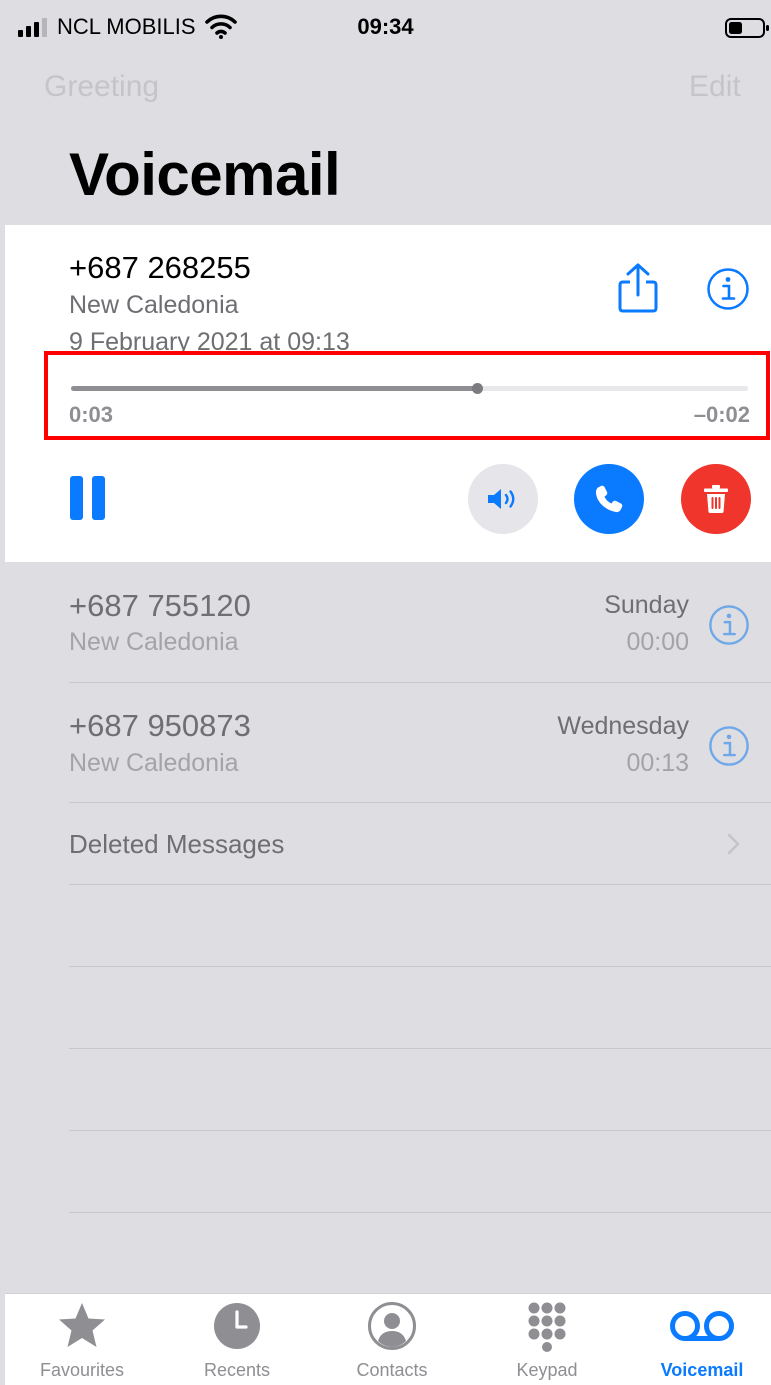 This screenshot has height=1385, width=771. I want to click on greeting-button: Greeting, so click(101, 87).